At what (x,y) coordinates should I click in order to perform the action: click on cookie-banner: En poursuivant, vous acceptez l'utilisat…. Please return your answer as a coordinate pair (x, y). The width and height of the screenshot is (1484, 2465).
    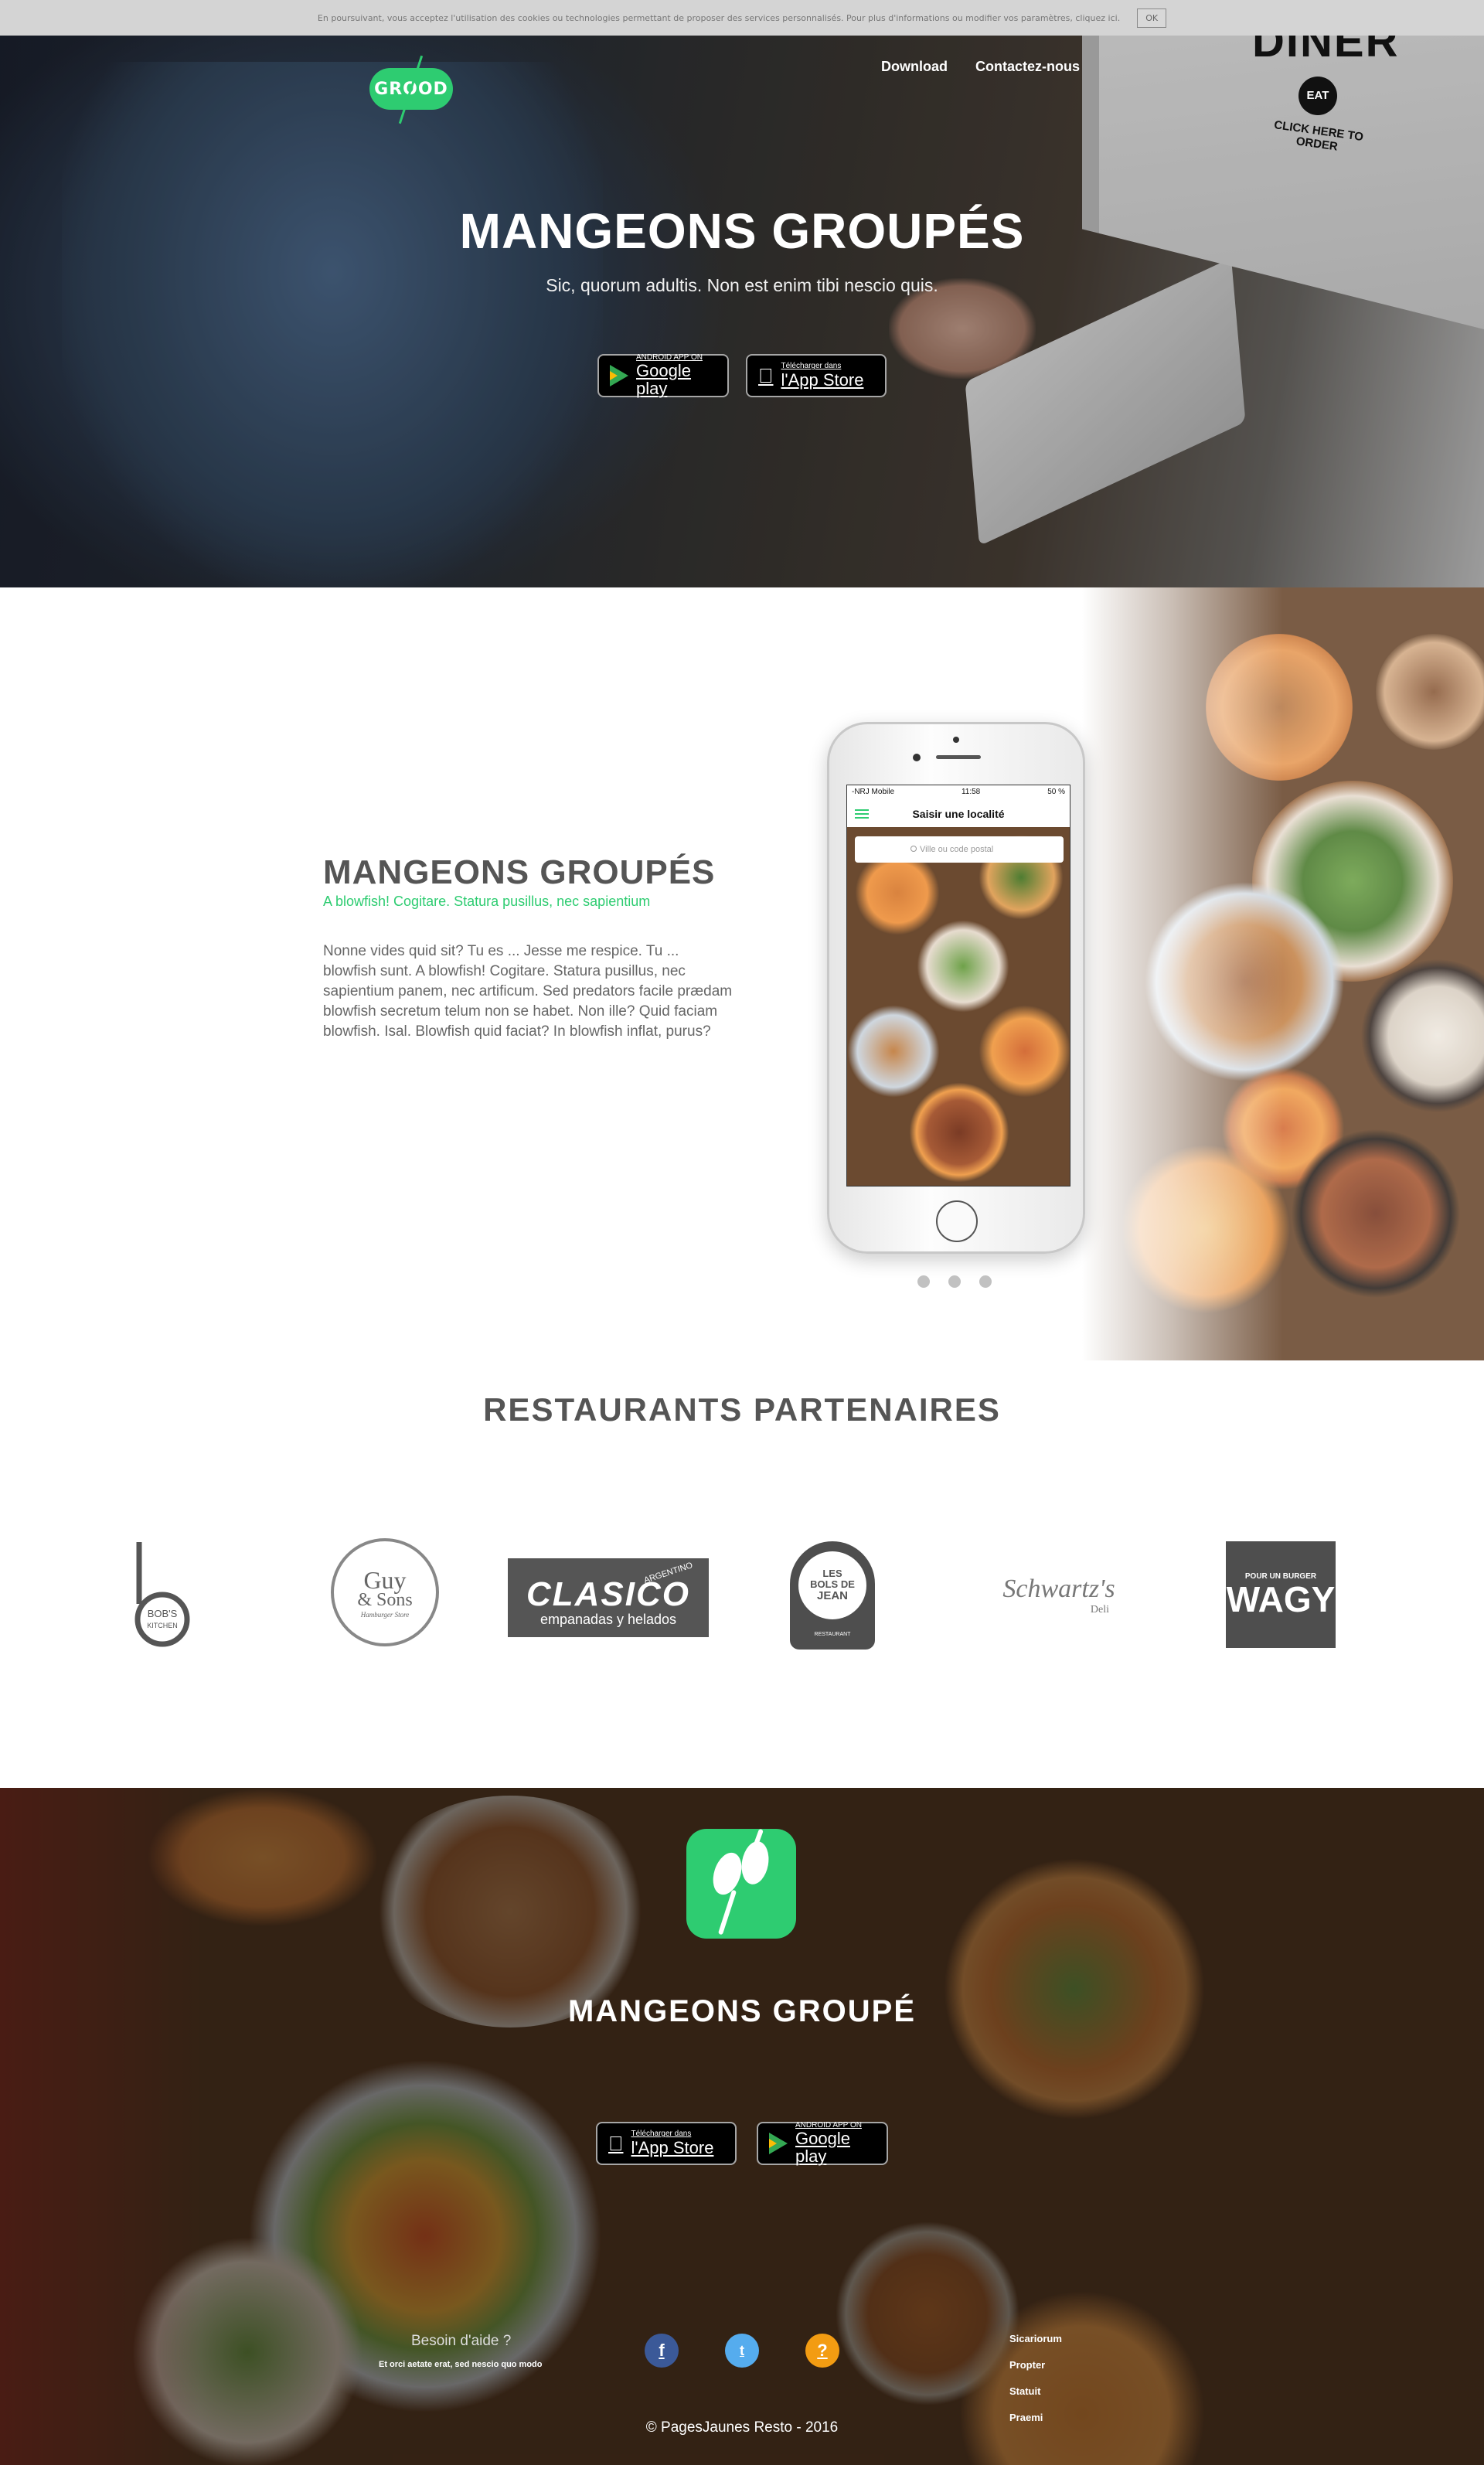
    Looking at the image, I should click on (742, 18).